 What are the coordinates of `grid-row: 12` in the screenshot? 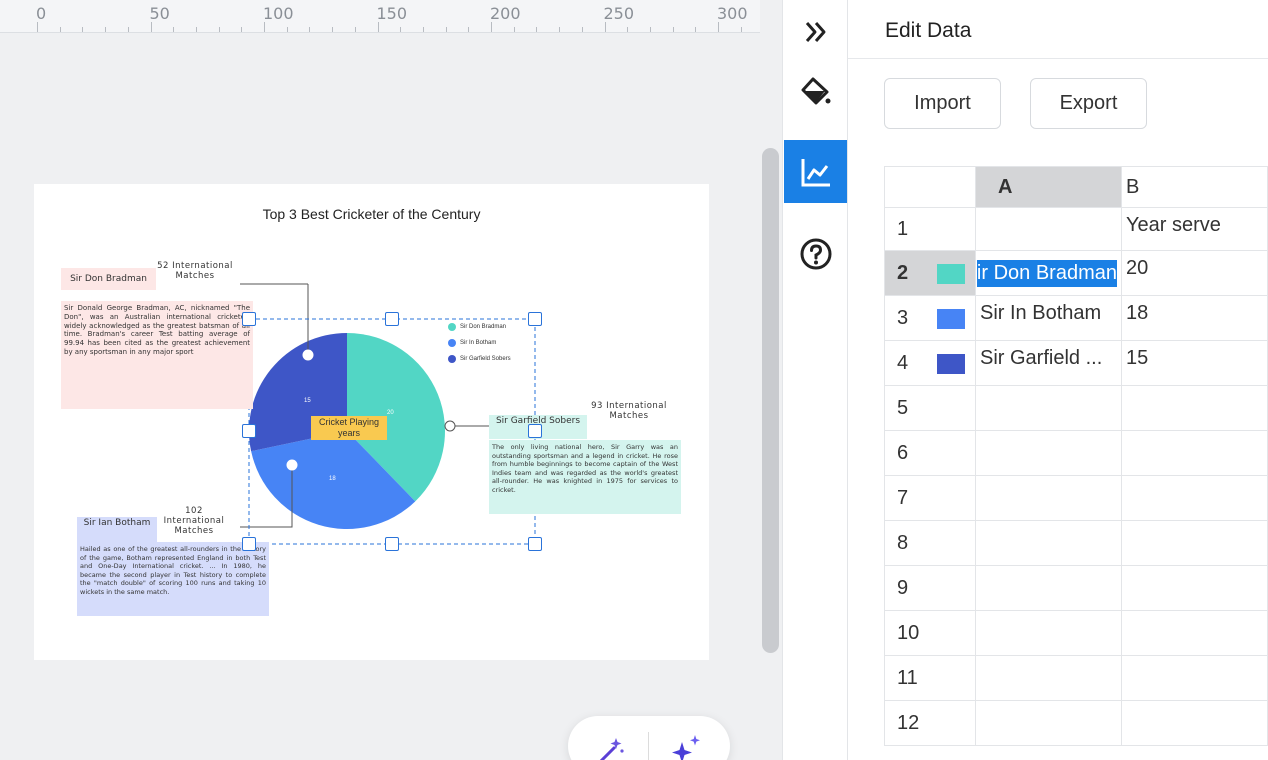 It's located at (1076, 723).